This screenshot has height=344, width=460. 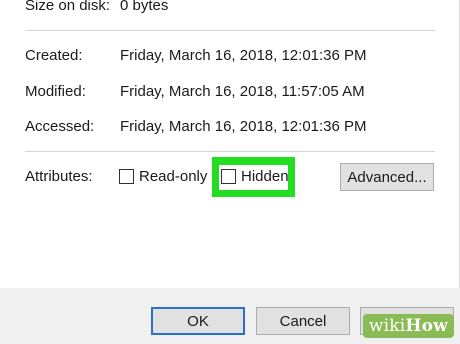 I want to click on read-only-checkbox: Read-only, so click(x=163, y=176).